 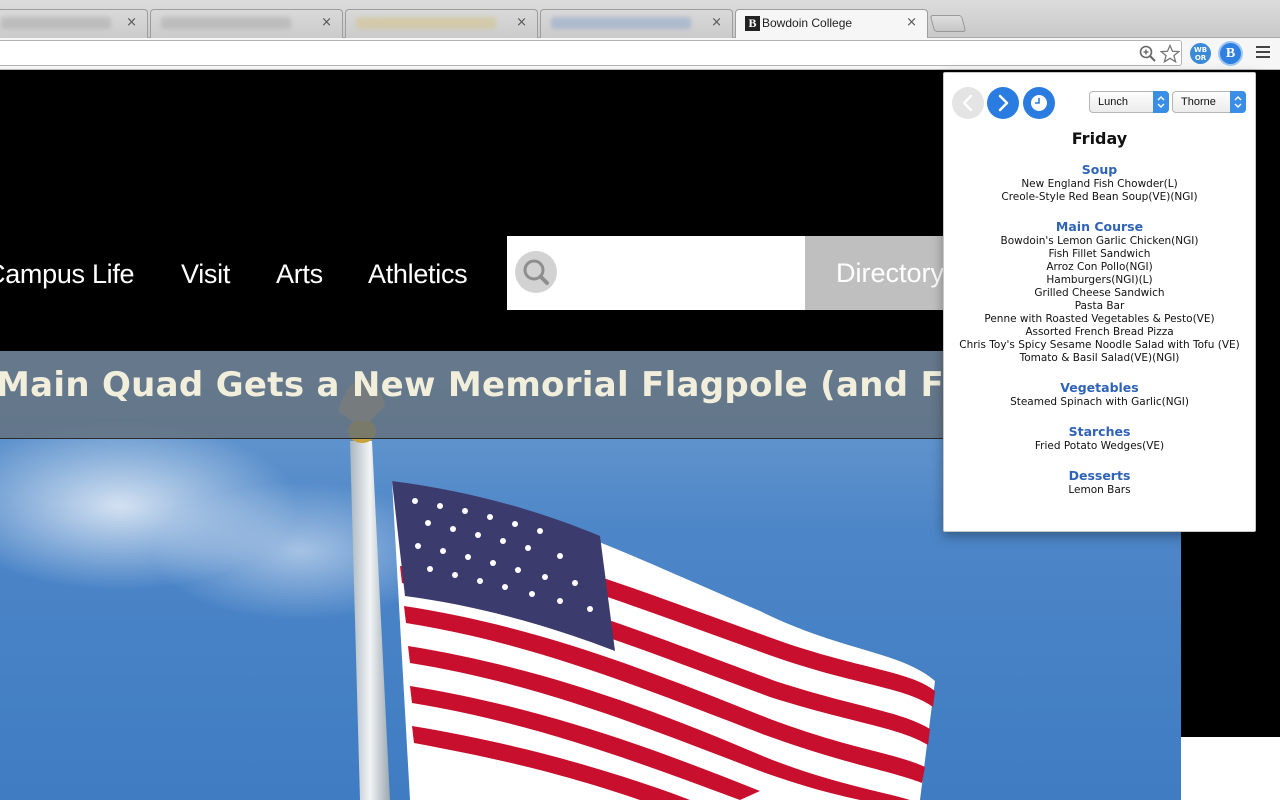 What do you see at coordinates (1099, 241) in the screenshot?
I see `menu-item: Bowdoin's Lemon Garlic Chicken(NGI)` at bounding box center [1099, 241].